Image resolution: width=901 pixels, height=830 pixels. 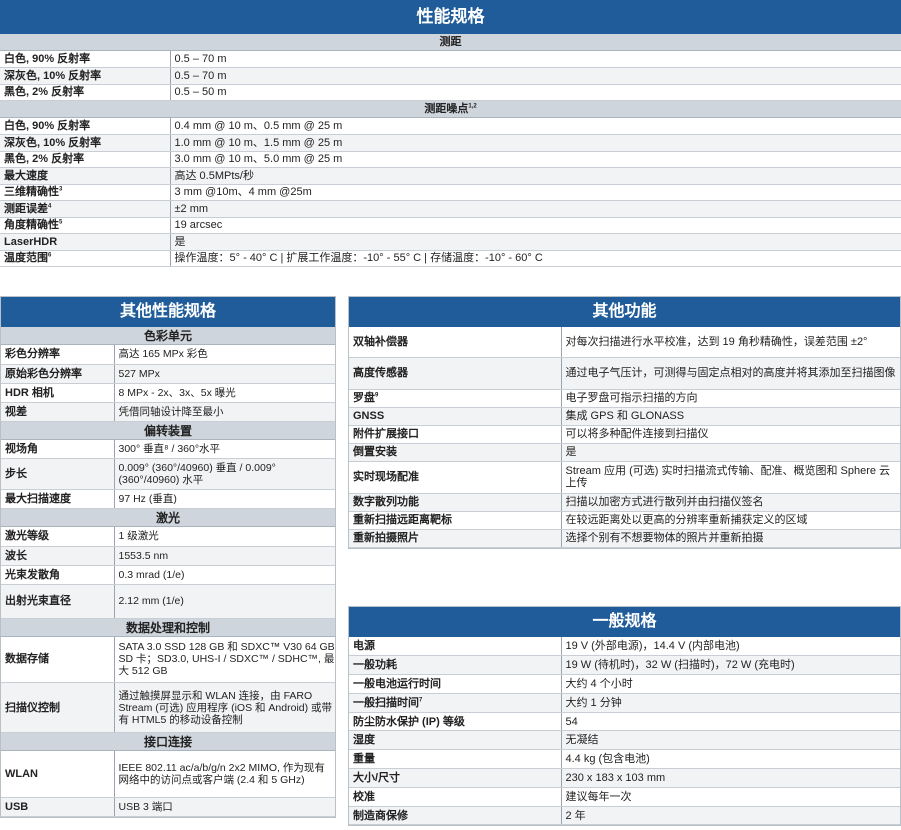 I want to click on table-row: 数字散列功能 扫描以加密方式进行散列并由扫描仪签名, so click(x=624, y=502).